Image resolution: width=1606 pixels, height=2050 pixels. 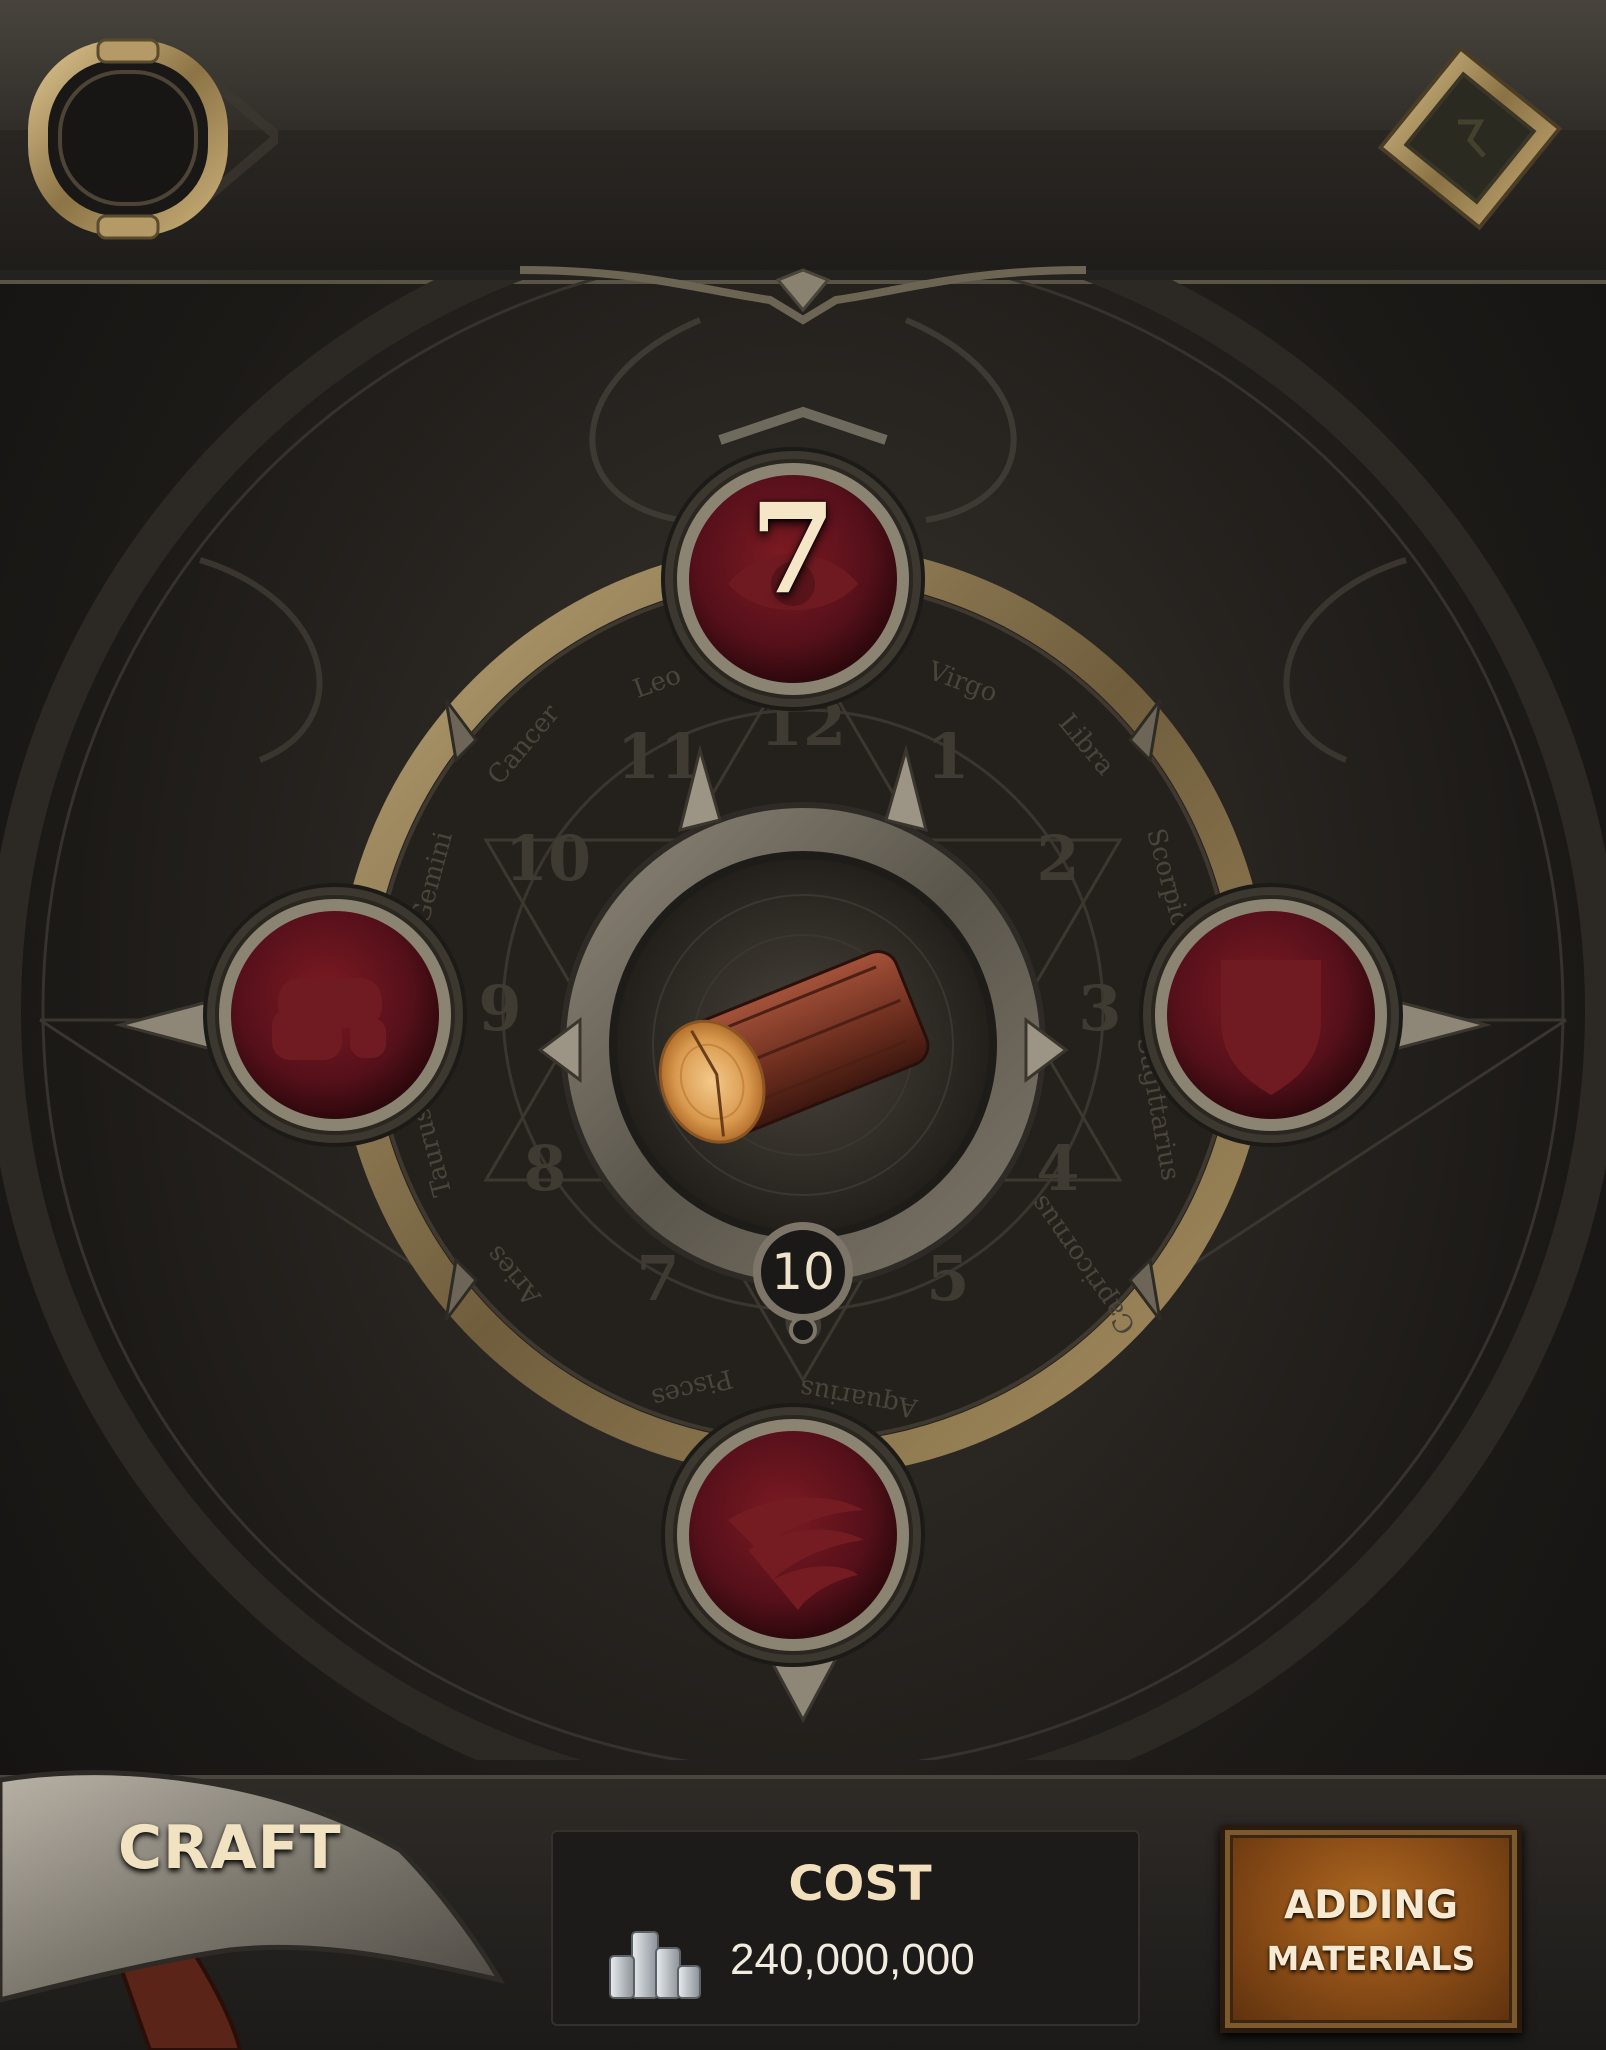 What do you see at coordinates (1099, 1008) in the screenshot?
I see `dial-number: 3` at bounding box center [1099, 1008].